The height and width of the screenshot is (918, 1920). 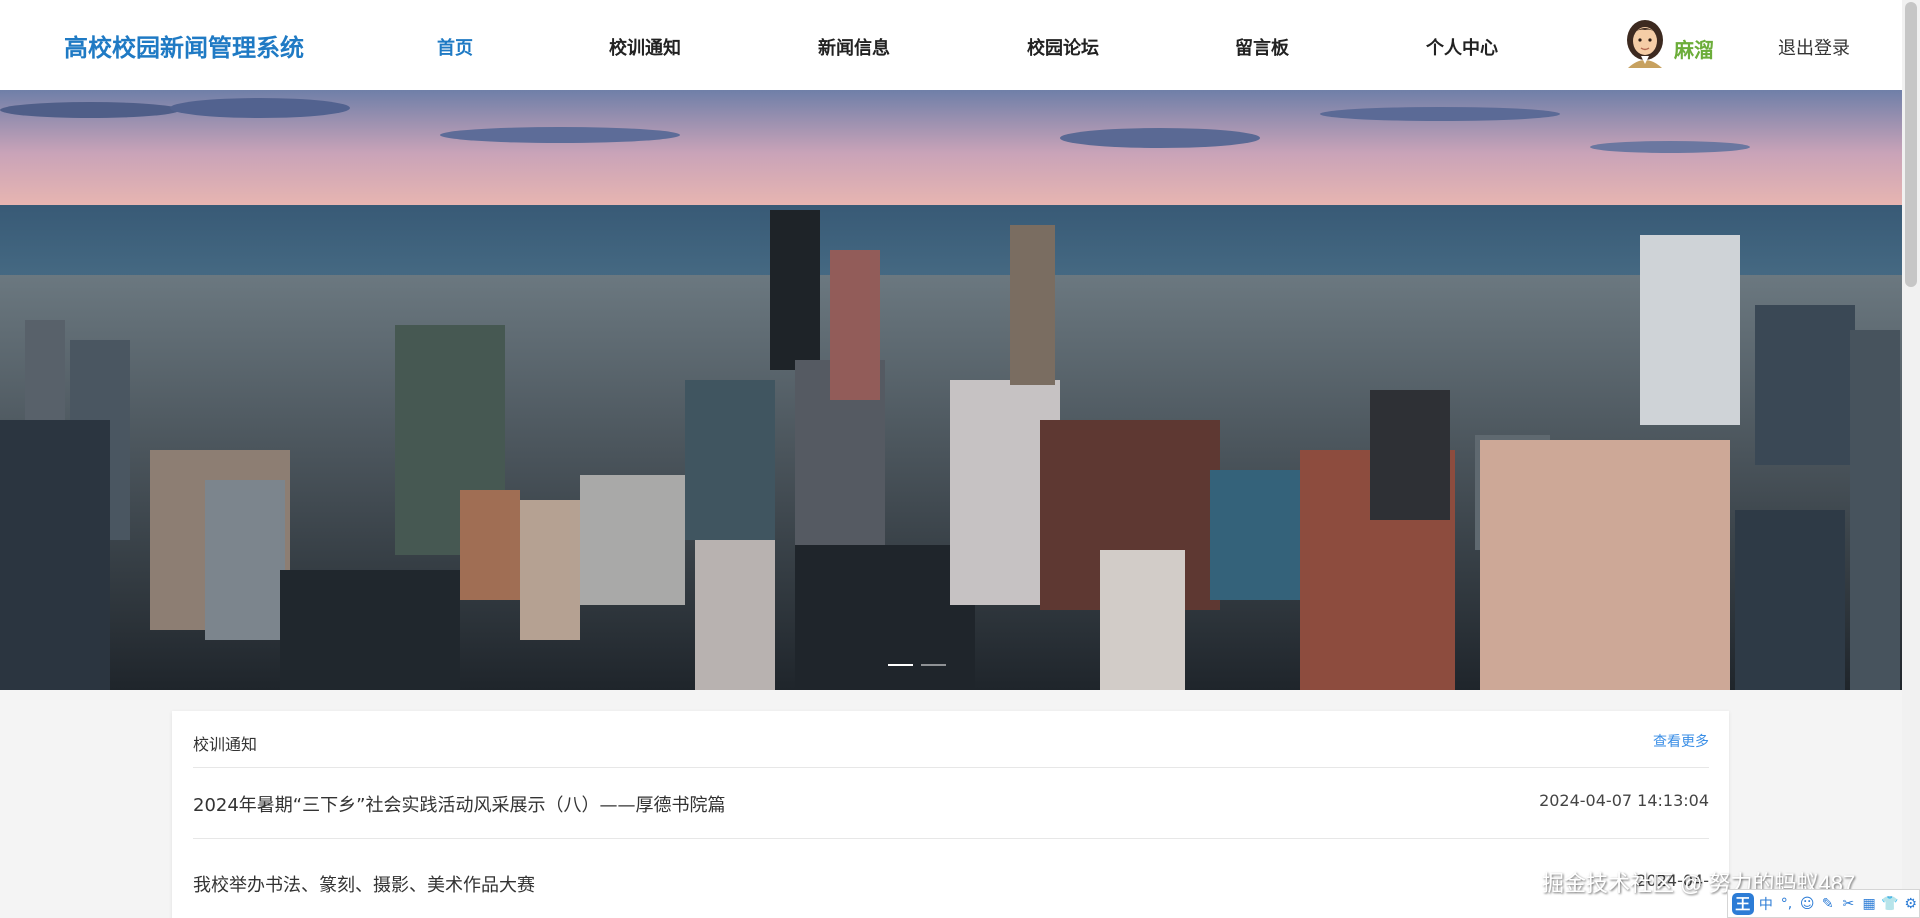 I want to click on section-title: 校训通知, so click(x=225, y=744).